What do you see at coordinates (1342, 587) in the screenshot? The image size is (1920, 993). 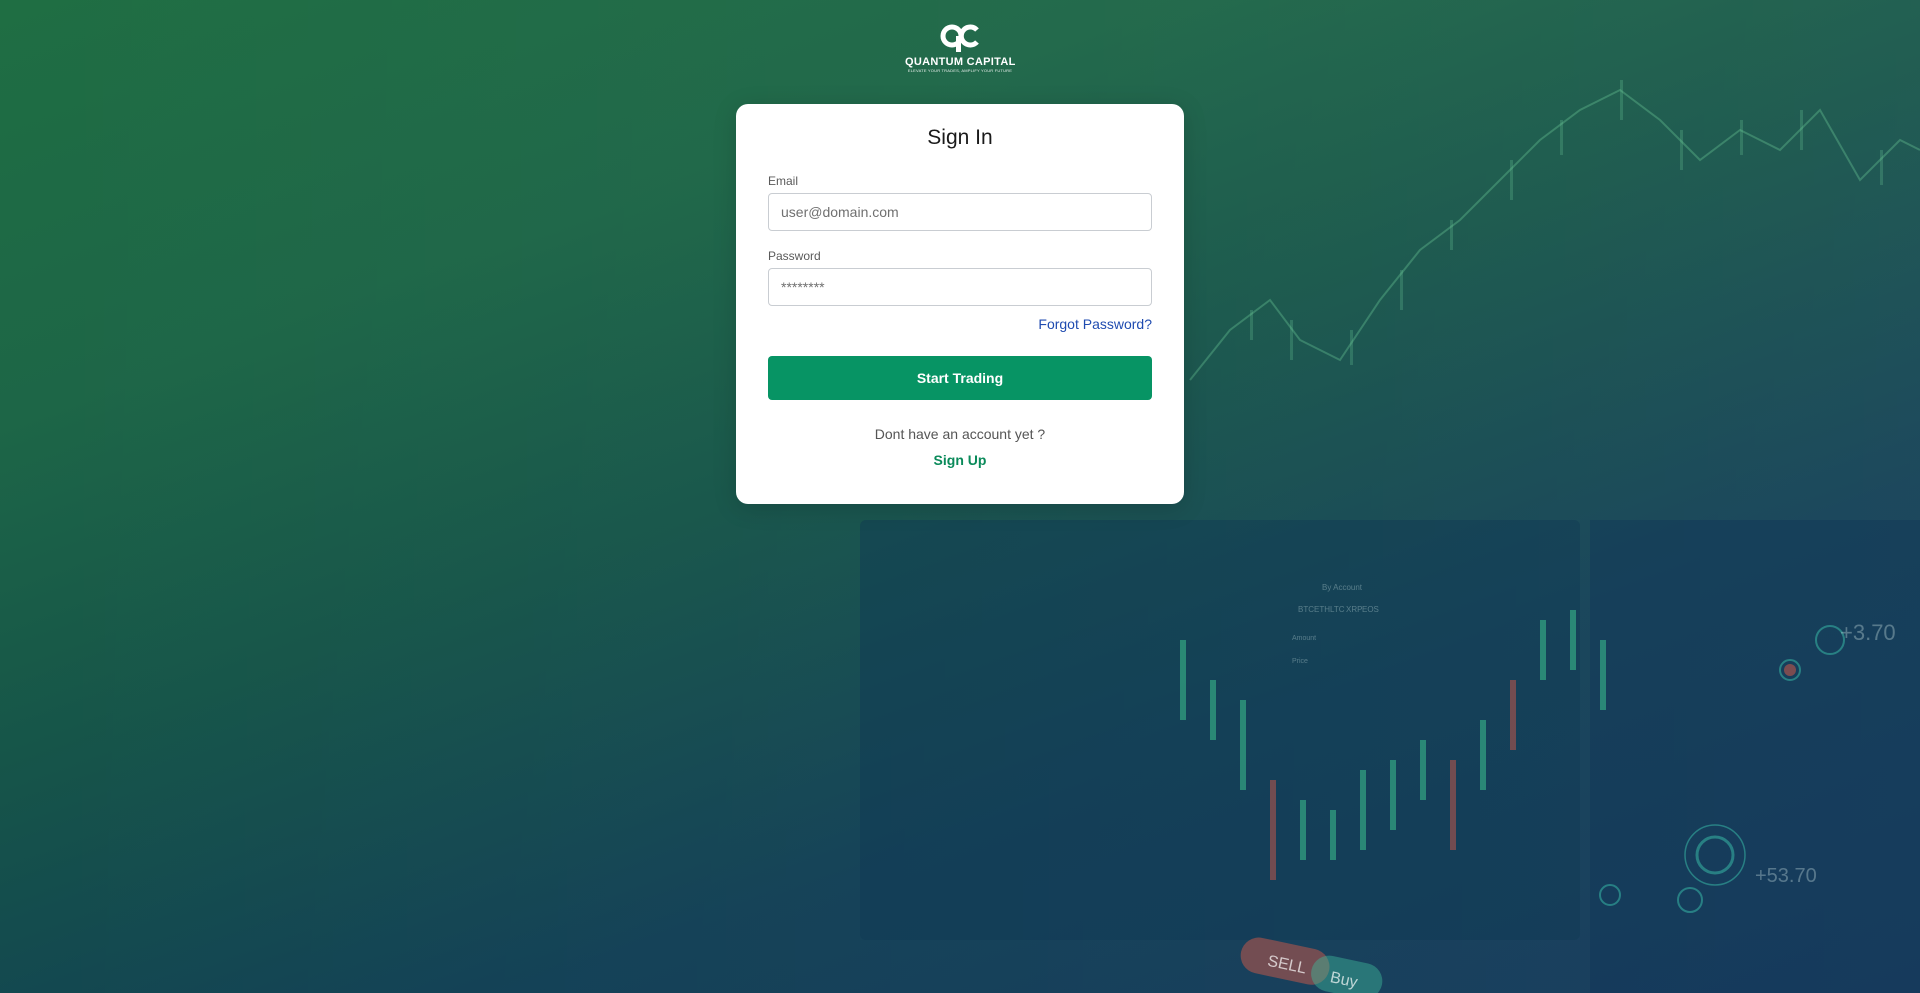 I see `panel-title: By Account` at bounding box center [1342, 587].